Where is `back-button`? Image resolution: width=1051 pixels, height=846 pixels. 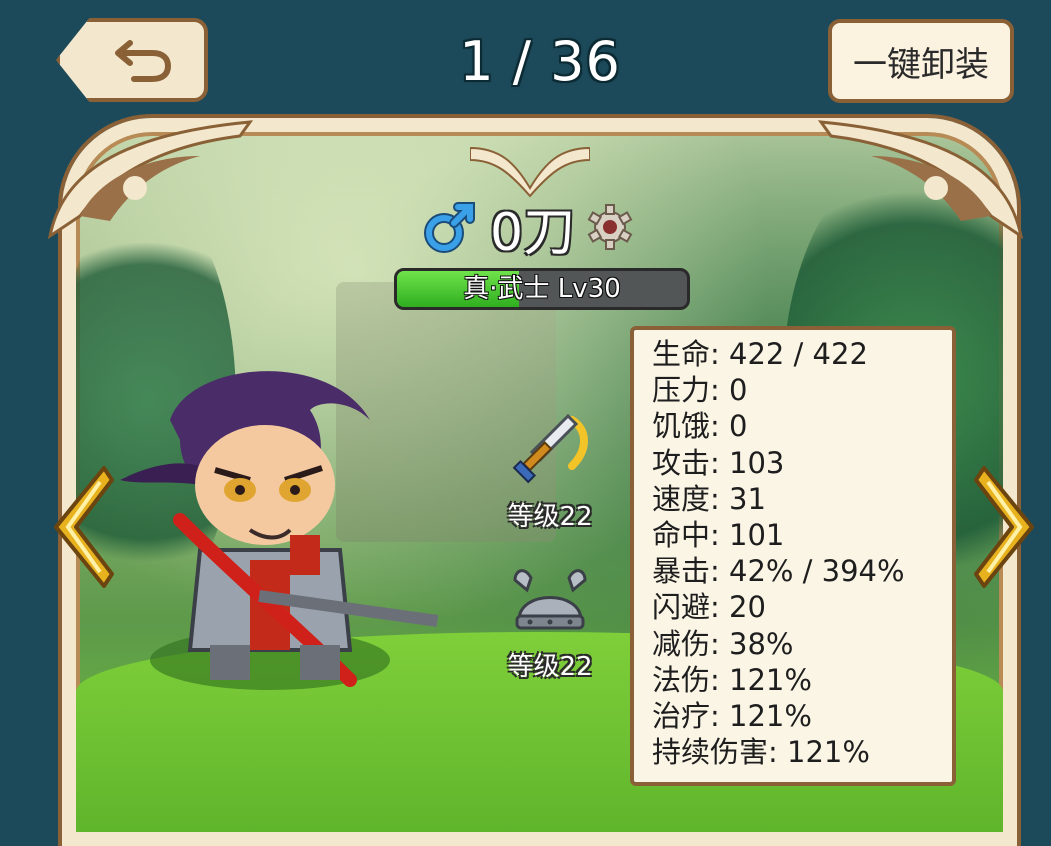 back-button is located at coordinates (132, 60).